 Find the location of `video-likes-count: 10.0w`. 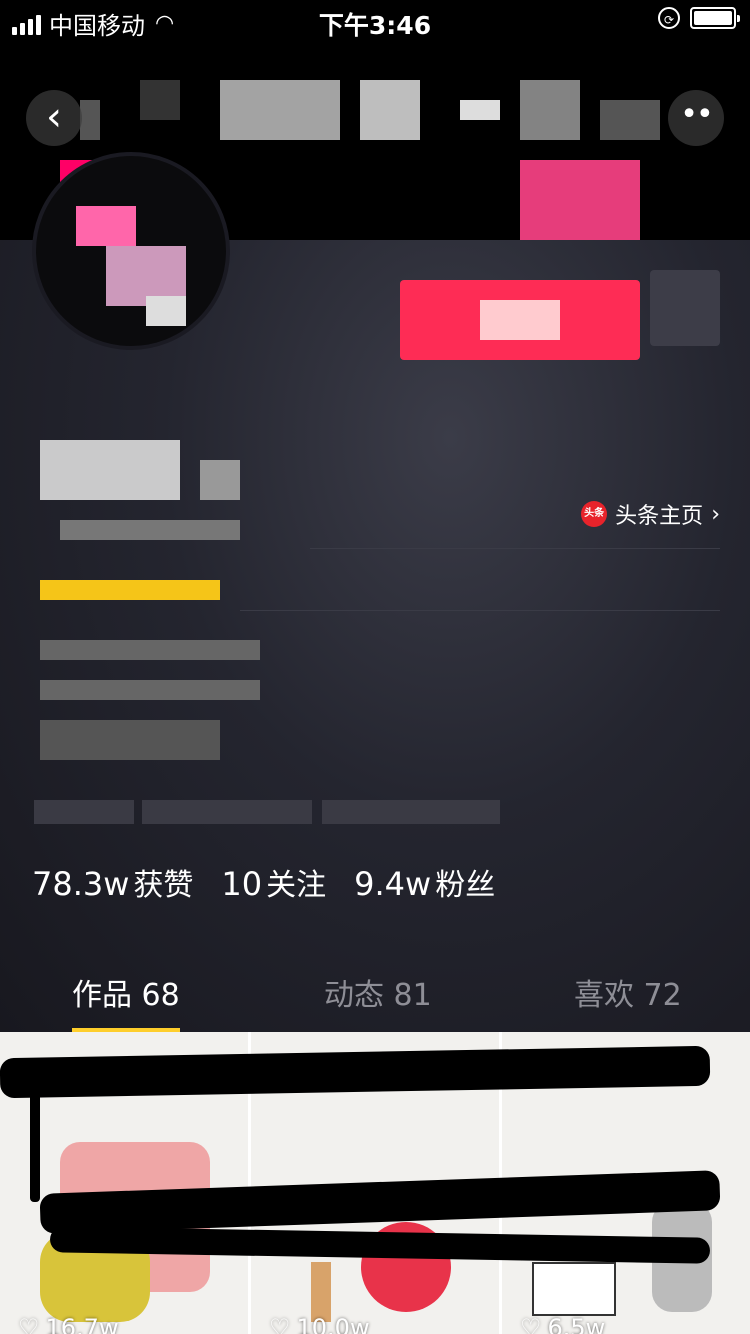

video-likes-count: 10.0w is located at coordinates (333, 1324).